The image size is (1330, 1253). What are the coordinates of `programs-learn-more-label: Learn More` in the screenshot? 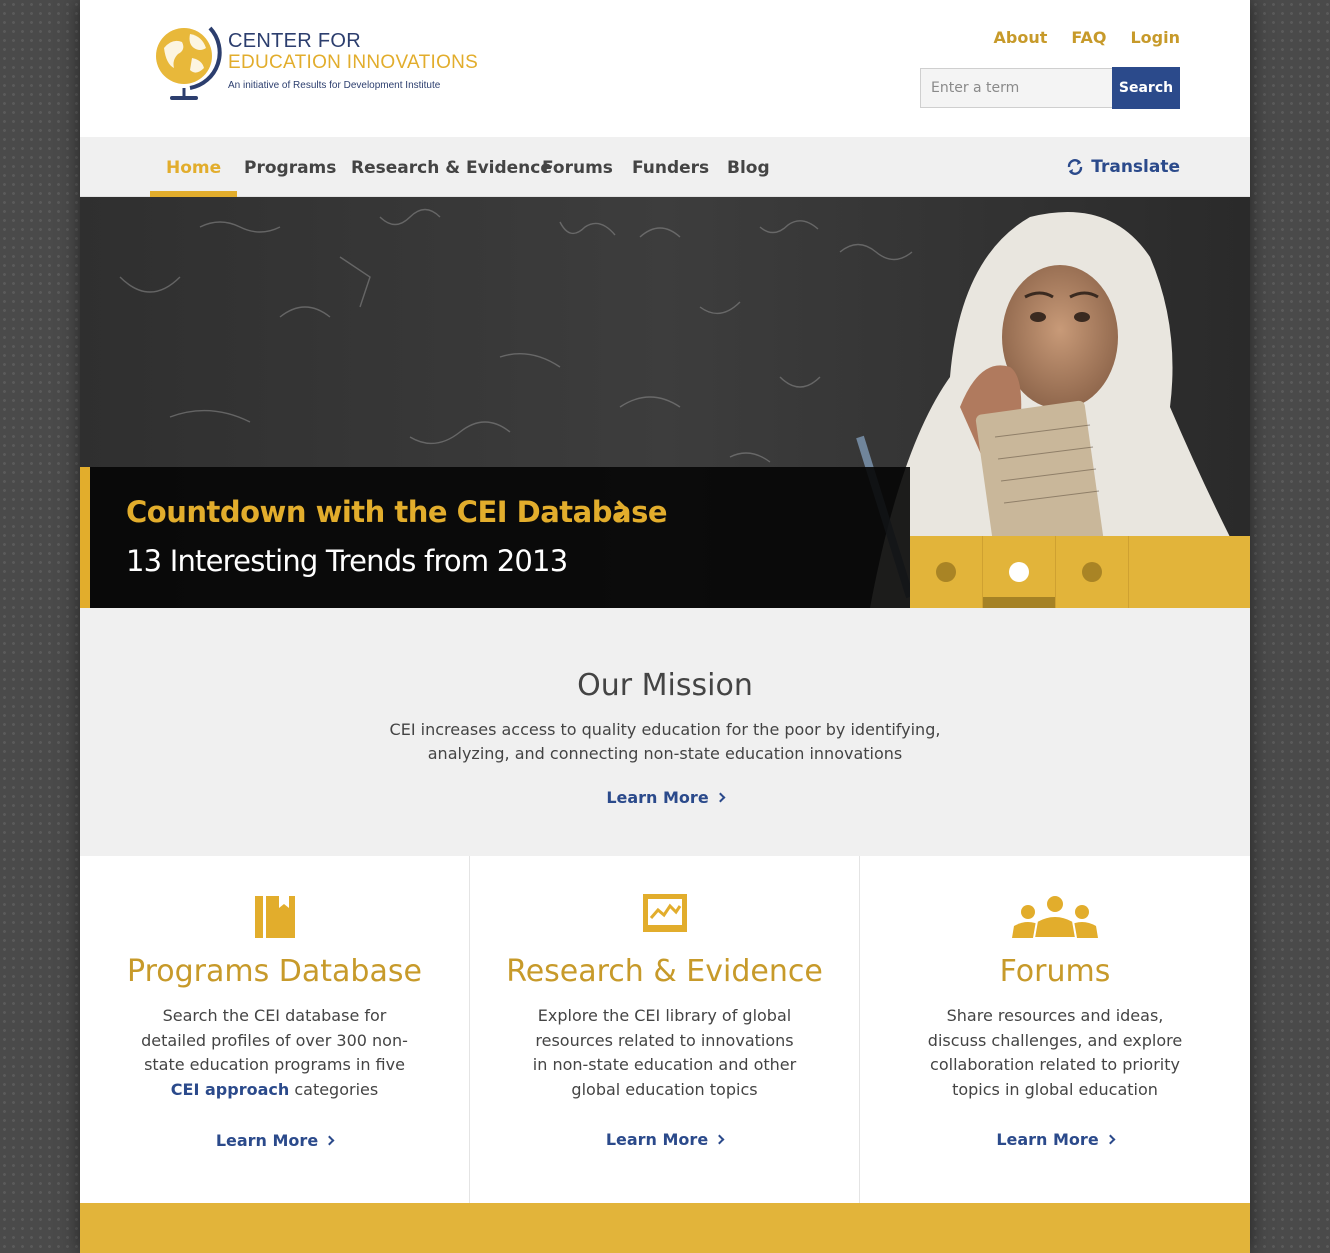 It's located at (267, 1140).